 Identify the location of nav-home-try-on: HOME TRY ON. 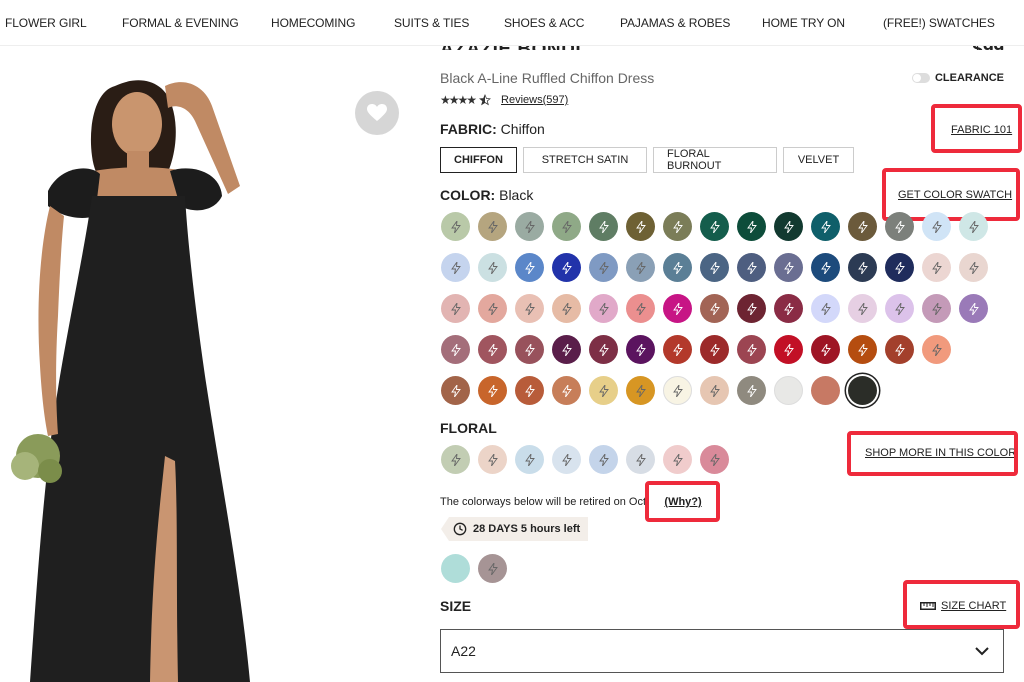
(803, 23).